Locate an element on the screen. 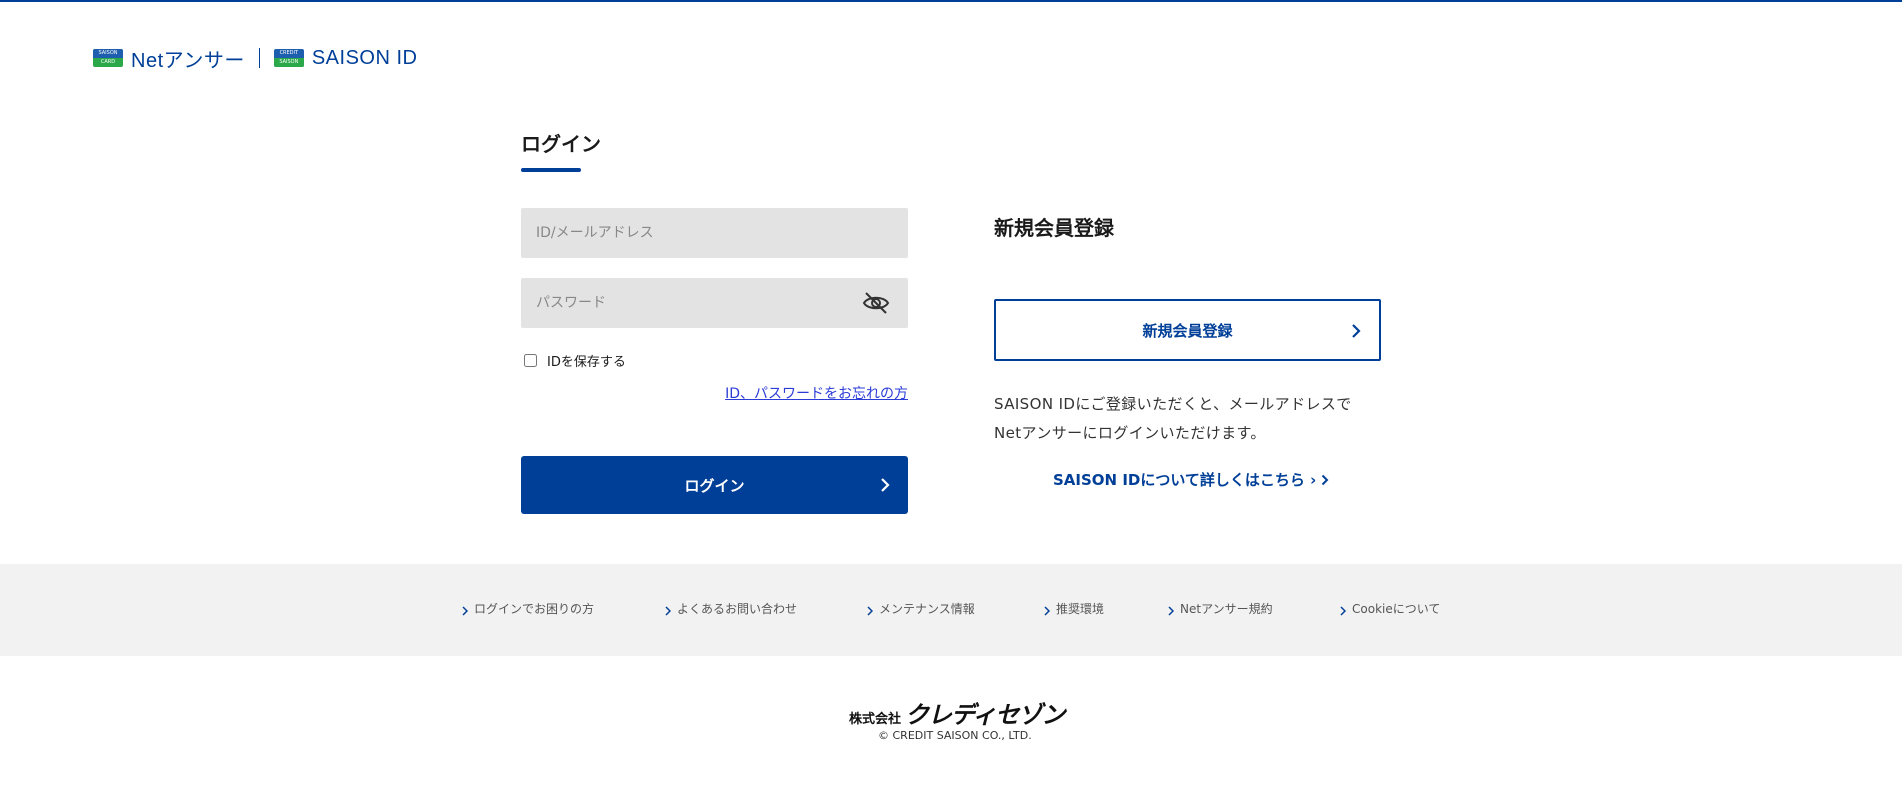  password-field-container is located at coordinates (714, 303).